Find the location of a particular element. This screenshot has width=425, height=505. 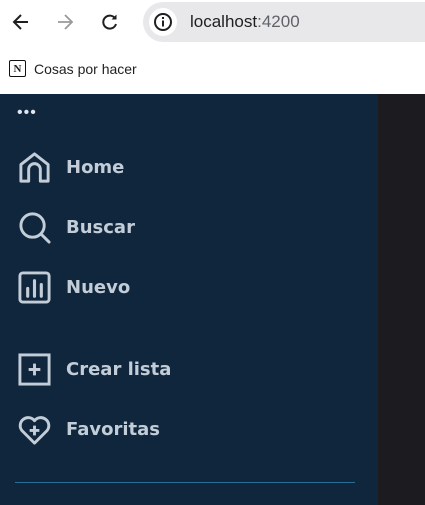

search-icon is located at coordinates (35, 228).